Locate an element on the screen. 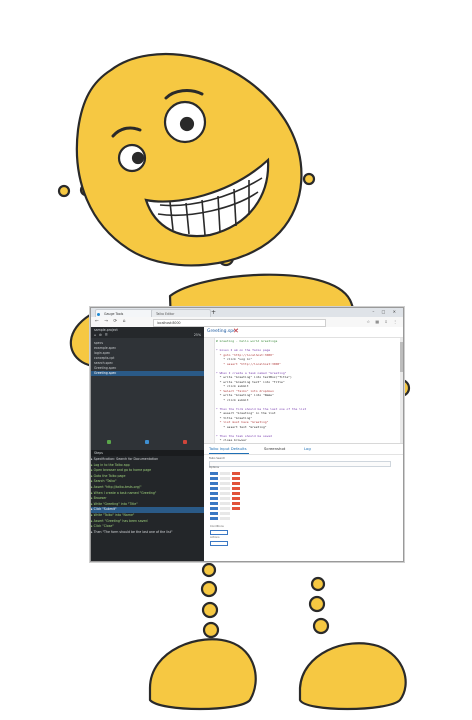 Image resolution: width=472 pixels, height=720 pixels. panel-action-icons is located at coordinates (147, 442).